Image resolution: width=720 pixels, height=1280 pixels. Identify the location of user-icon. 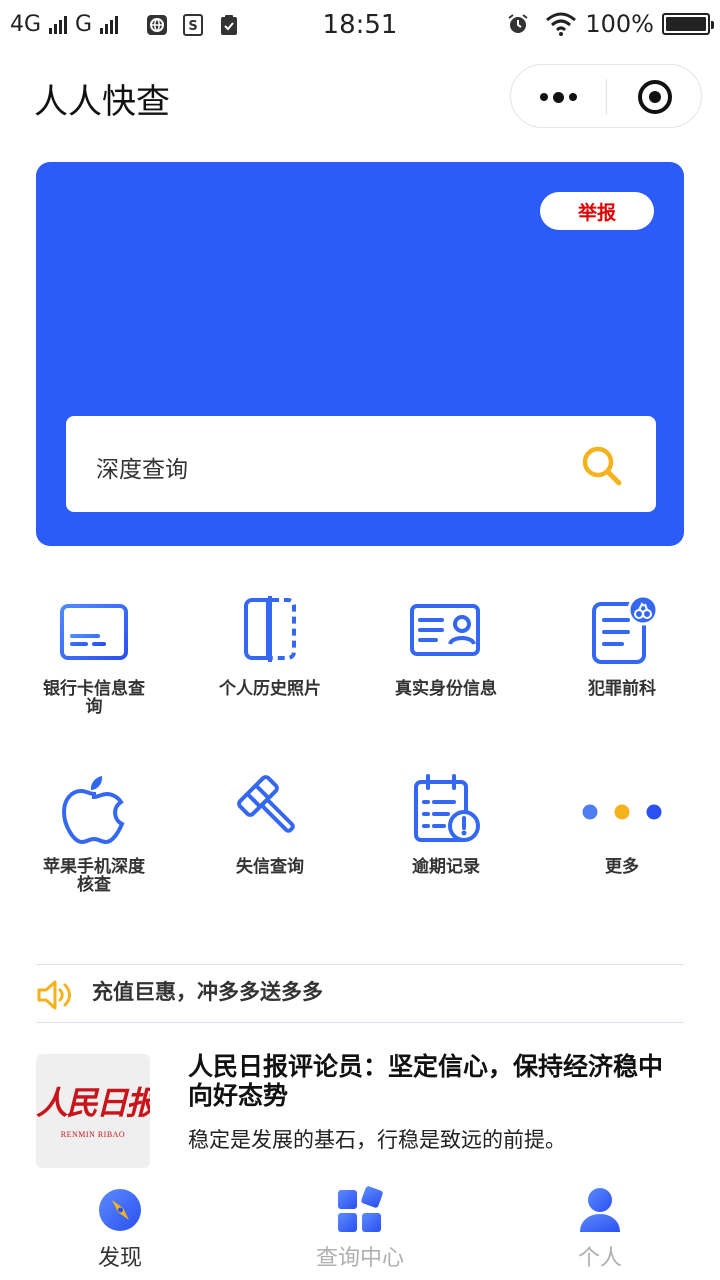
(600, 1210).